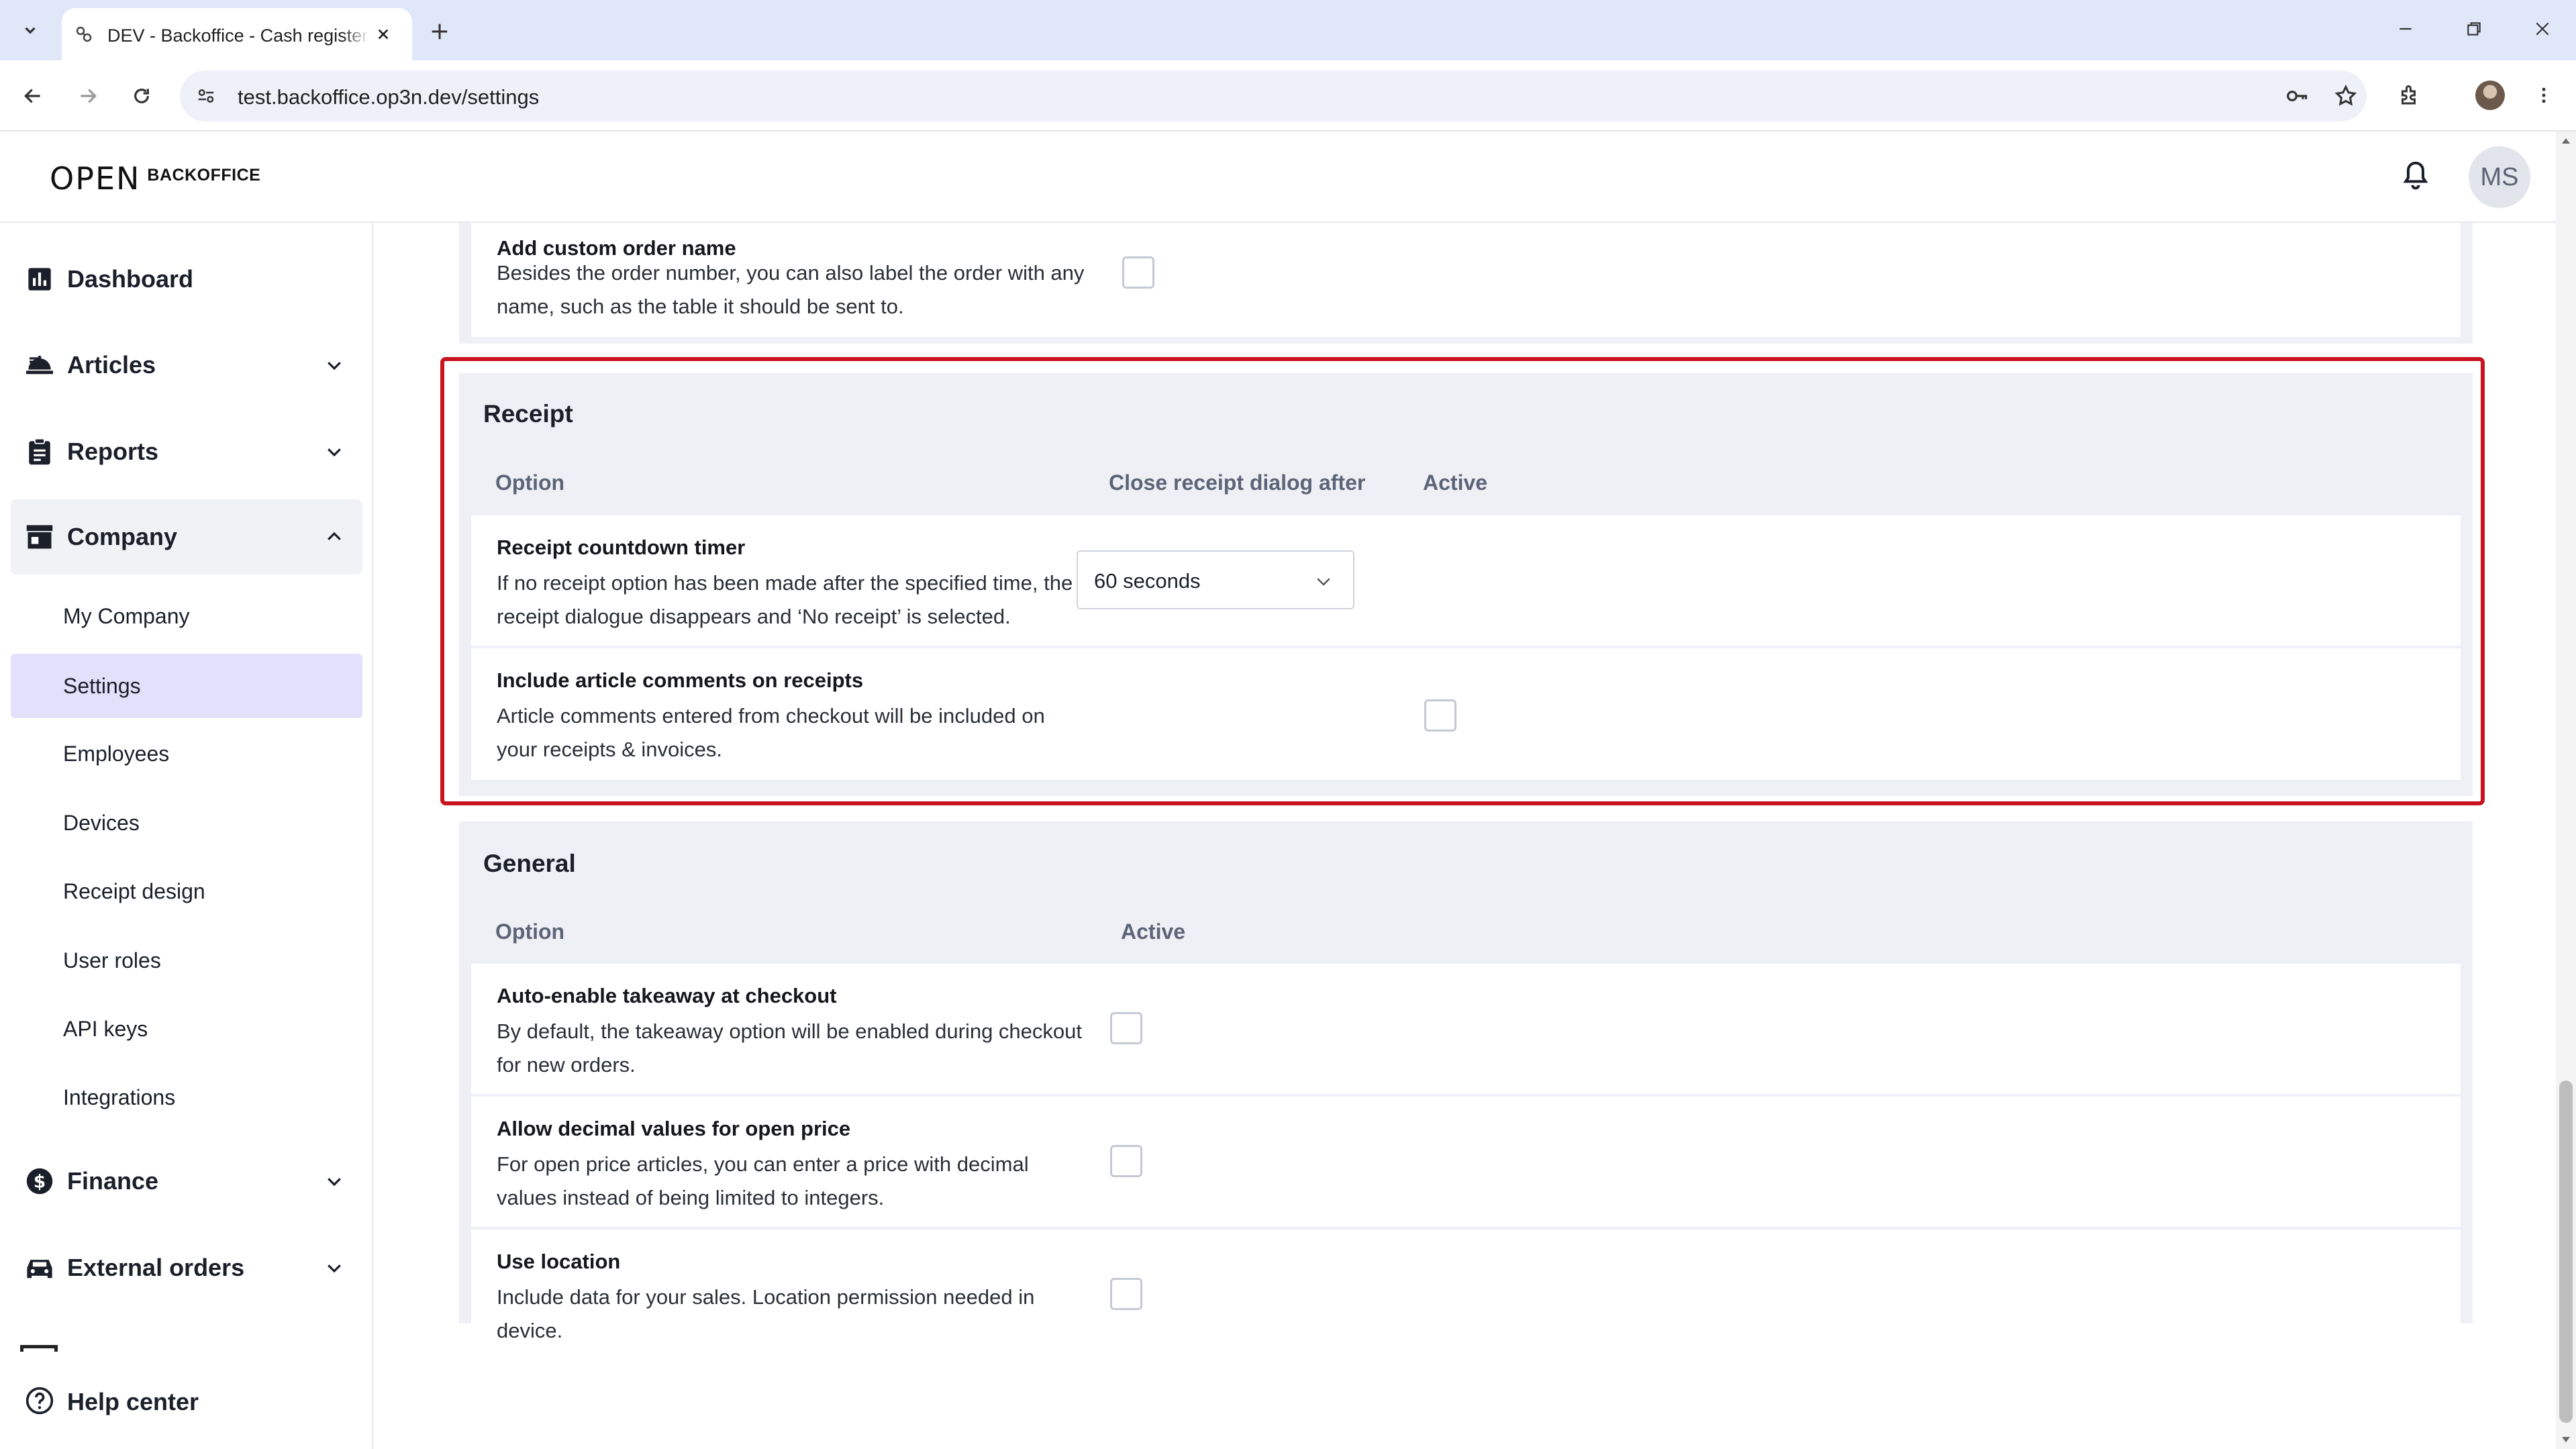 The image size is (2576, 1449). Describe the element at coordinates (119, 1097) in the screenshot. I see `sidebar-subitem-label: Integrations` at that location.